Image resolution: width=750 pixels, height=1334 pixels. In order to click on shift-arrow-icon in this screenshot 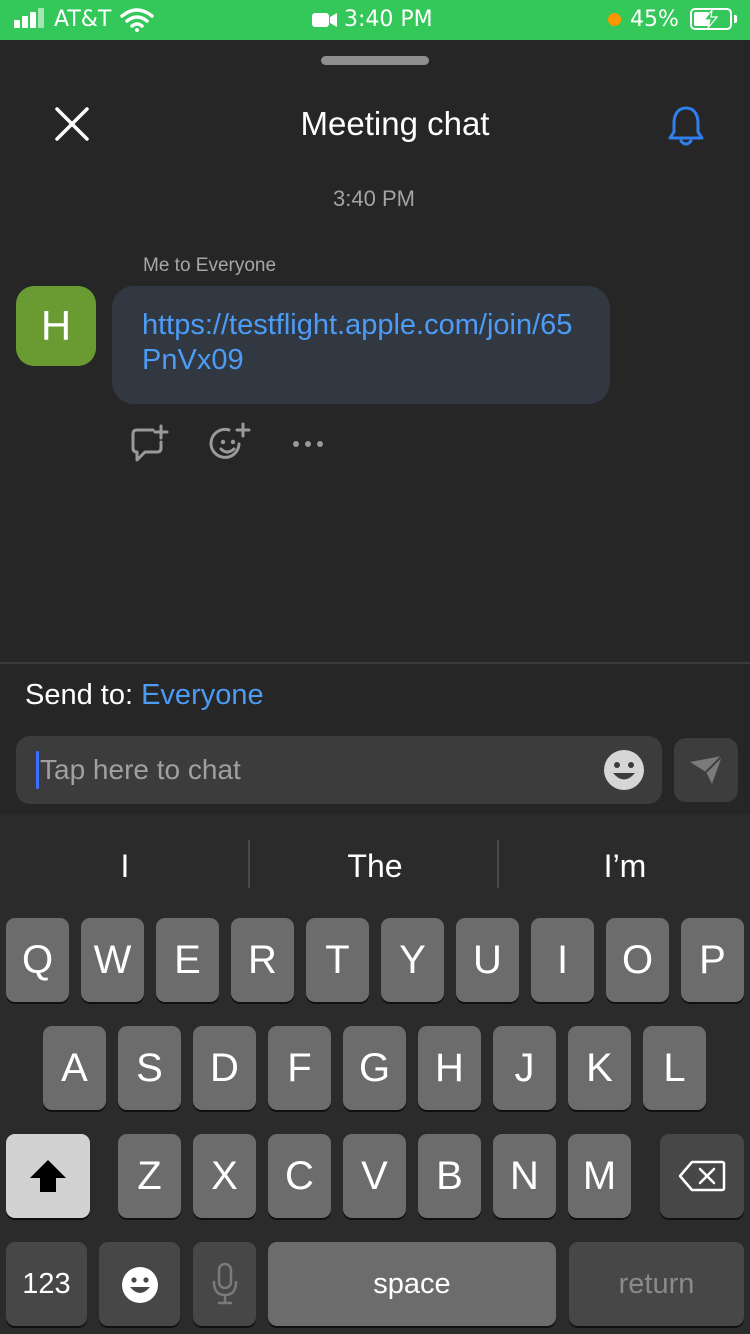, I will do `click(48, 1176)`.